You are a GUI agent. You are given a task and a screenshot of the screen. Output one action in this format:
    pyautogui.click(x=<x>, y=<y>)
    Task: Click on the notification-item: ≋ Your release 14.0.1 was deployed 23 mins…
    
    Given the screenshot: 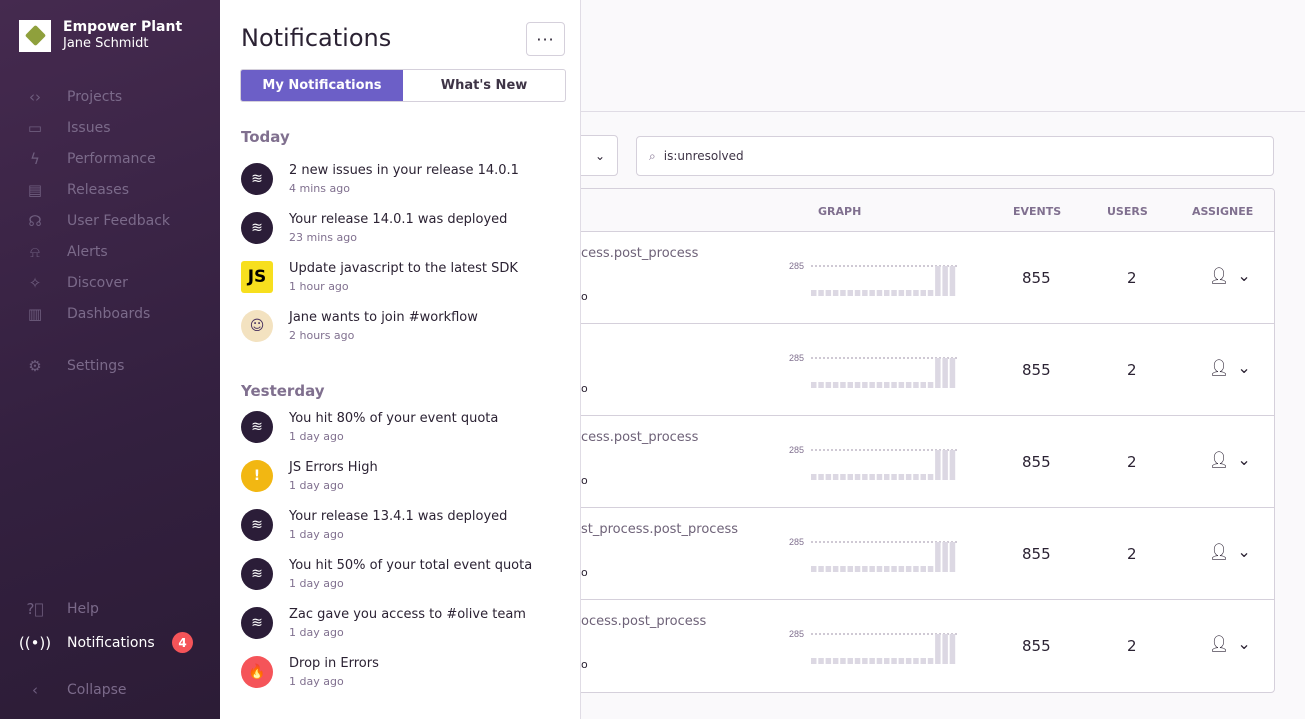 What is the action you would take?
    pyautogui.click(x=374, y=228)
    